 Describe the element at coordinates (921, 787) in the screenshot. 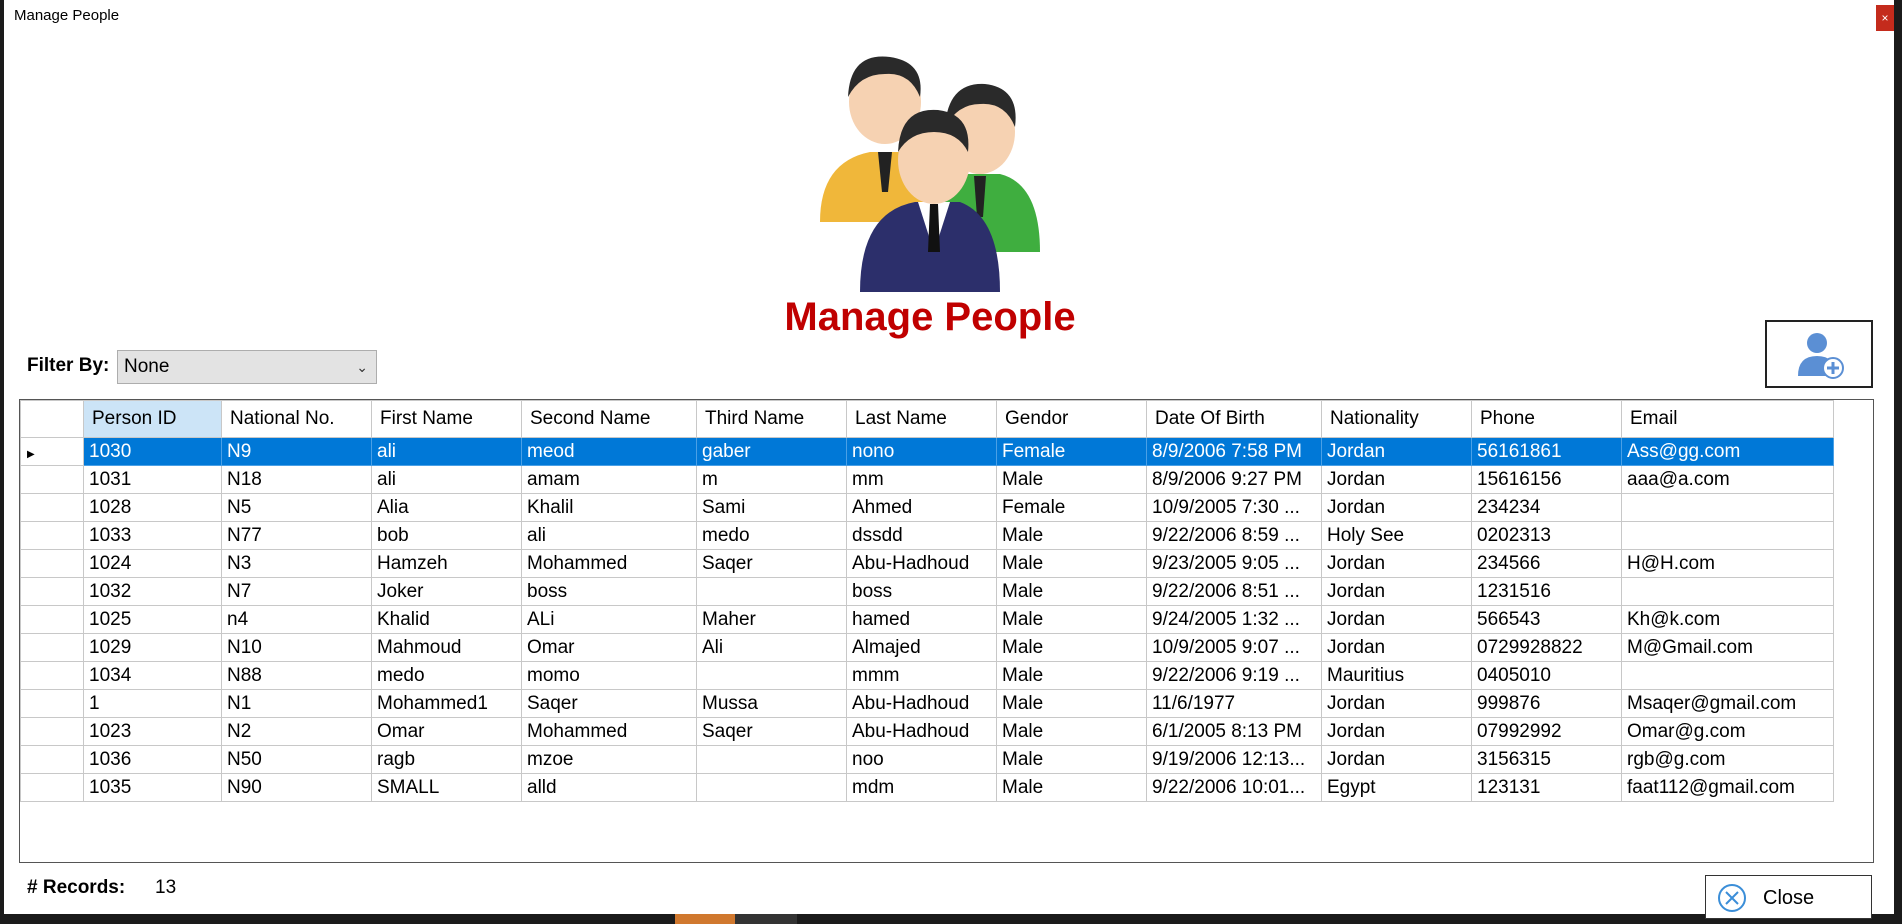

I see `table-cell: mdm` at that location.